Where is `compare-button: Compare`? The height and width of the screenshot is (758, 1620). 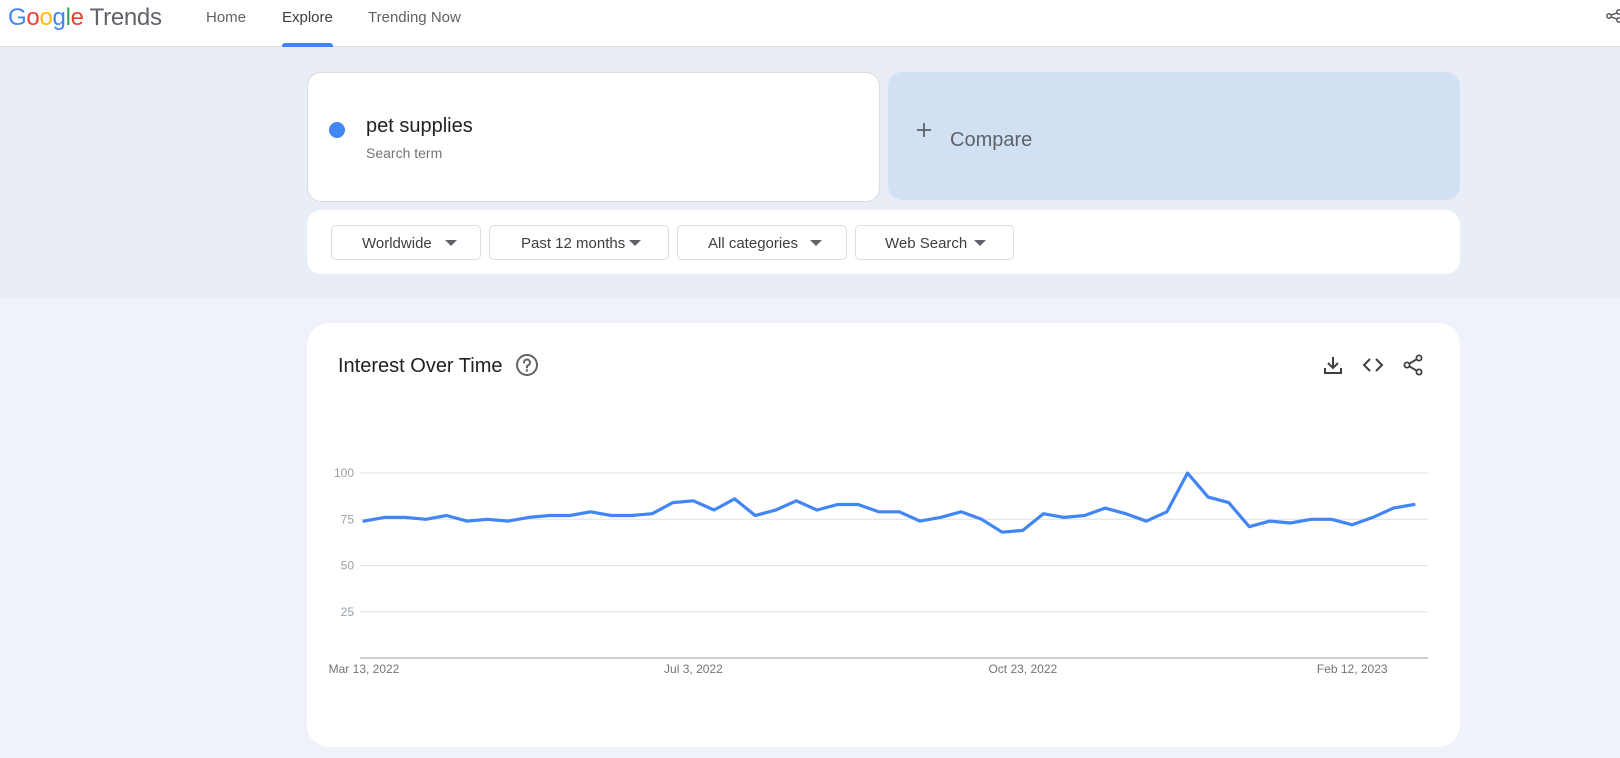
compare-button: Compare is located at coordinates (1174, 136).